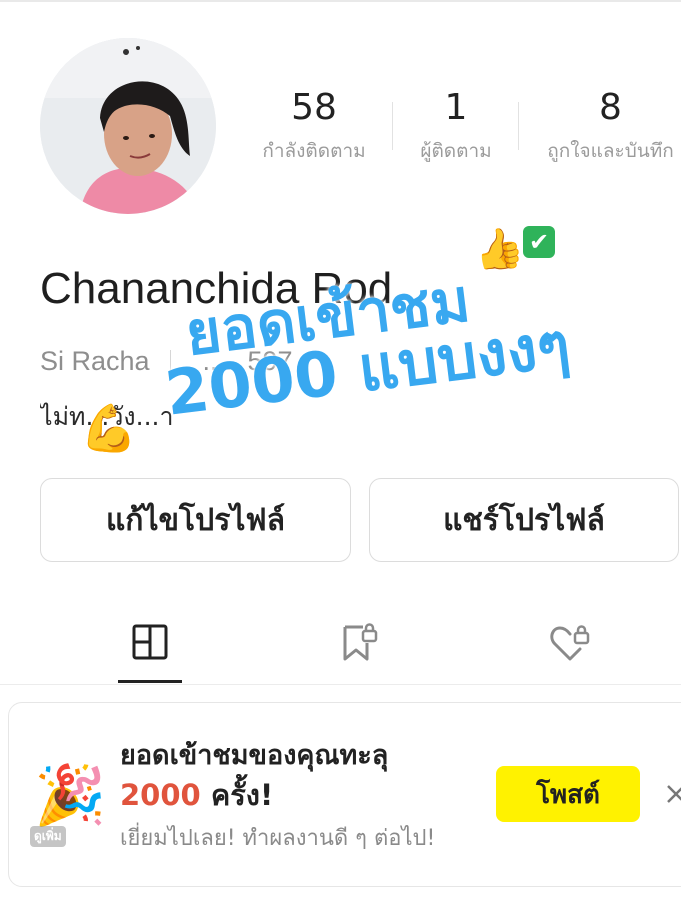  Describe the element at coordinates (610, 107) in the screenshot. I see `likes-saves-count: 8` at that location.